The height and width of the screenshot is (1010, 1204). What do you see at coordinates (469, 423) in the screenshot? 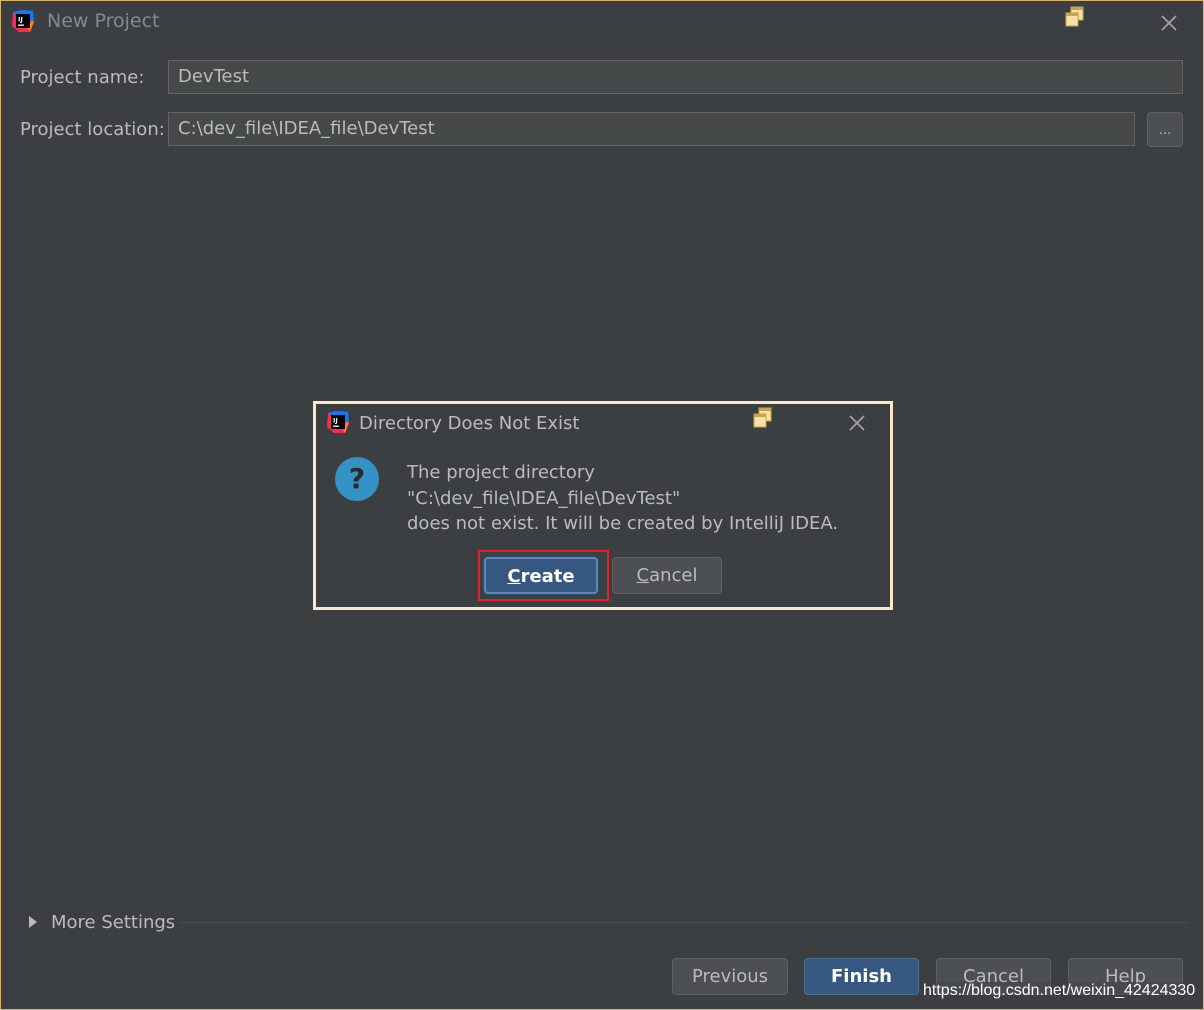
I see `dialog-title: Directory Does Not Exist` at bounding box center [469, 423].